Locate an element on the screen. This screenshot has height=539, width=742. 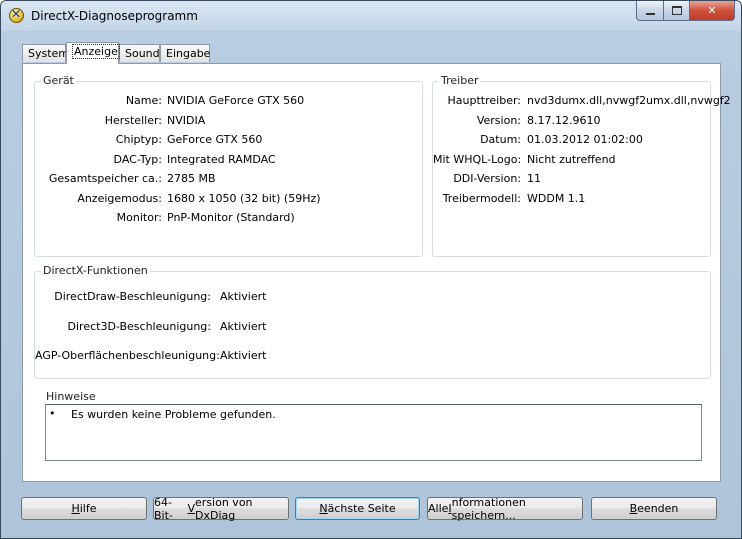
hilfe-button: Hilfe is located at coordinates (84, 508).